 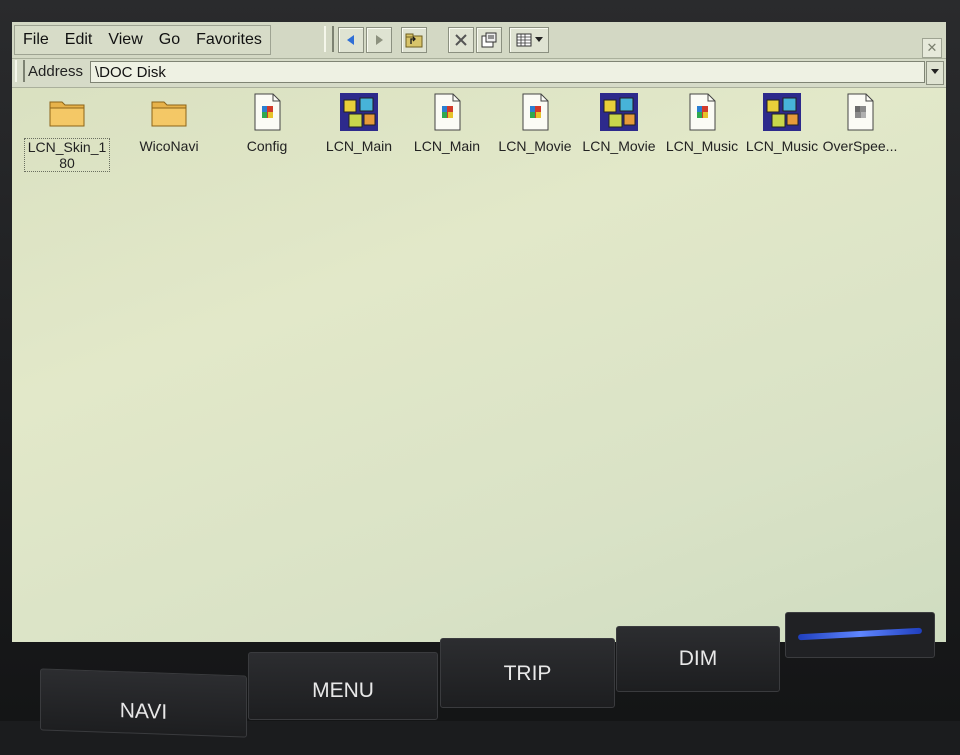 I want to click on file-item: LCN_Skin_180, so click(x=67, y=131).